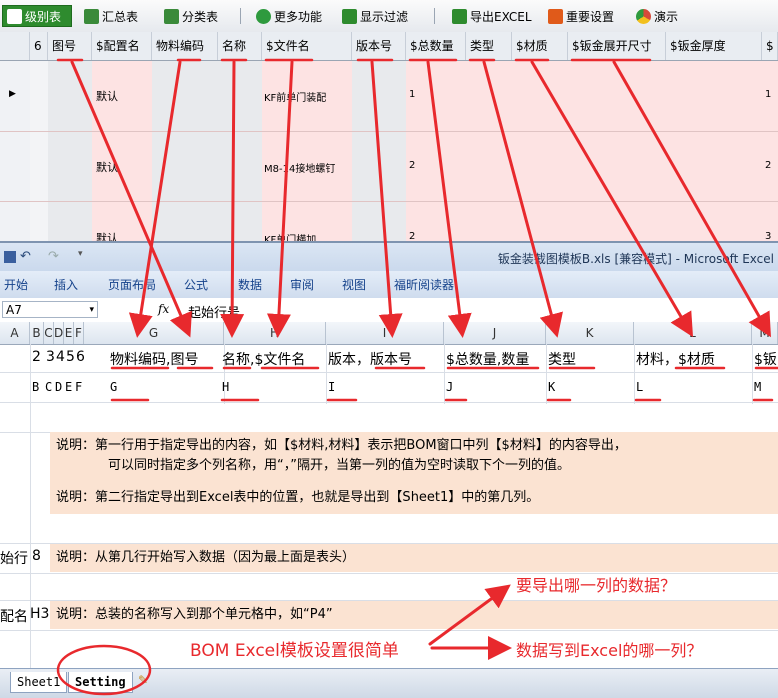 This screenshot has width=778, height=698. What do you see at coordinates (386, 199) in the screenshot?
I see `arrow-version` at bounding box center [386, 199].